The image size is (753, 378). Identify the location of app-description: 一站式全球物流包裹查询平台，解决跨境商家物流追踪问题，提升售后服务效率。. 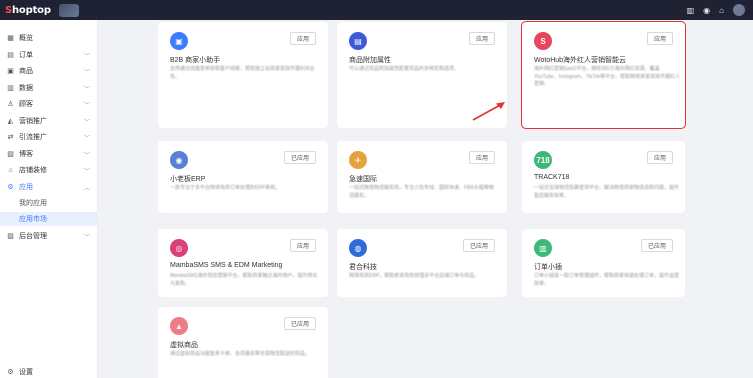
(607, 192).